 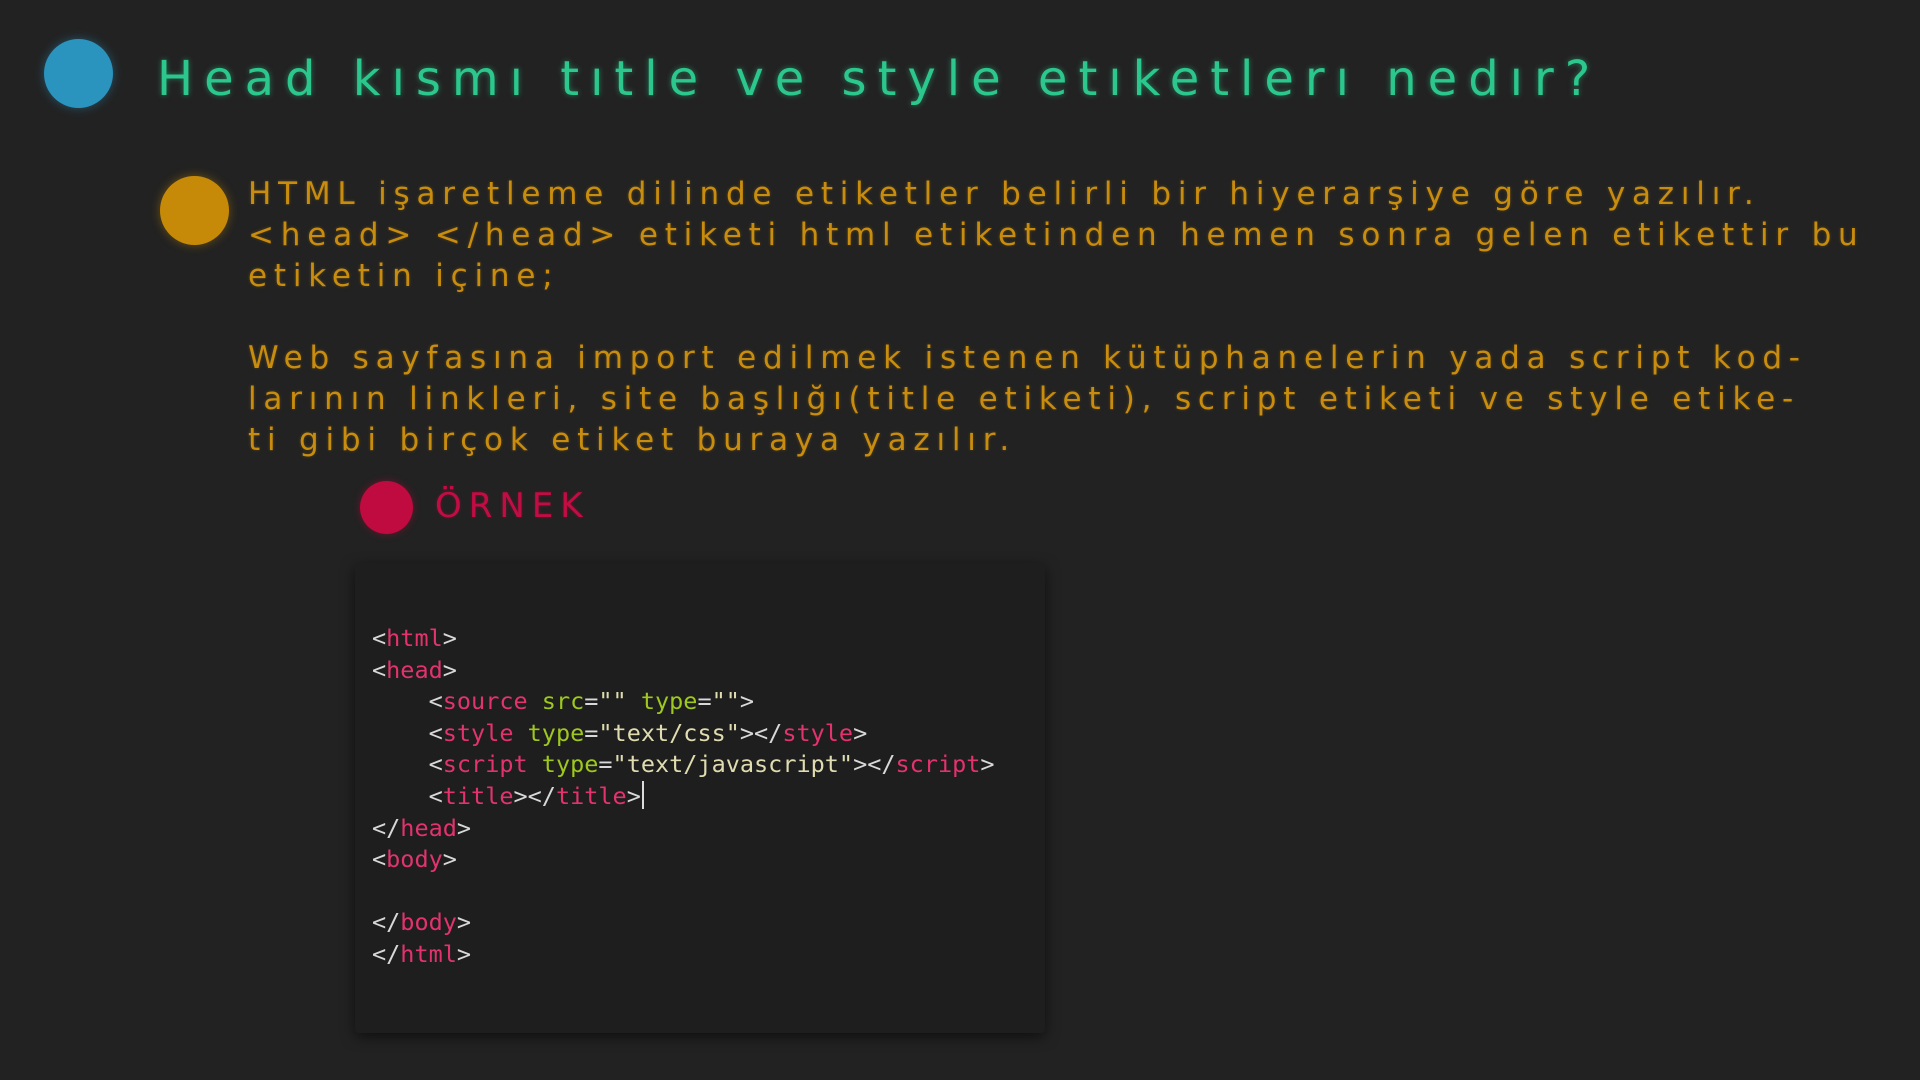 What do you see at coordinates (485, 701) in the screenshot?
I see `code-tag-name: source` at bounding box center [485, 701].